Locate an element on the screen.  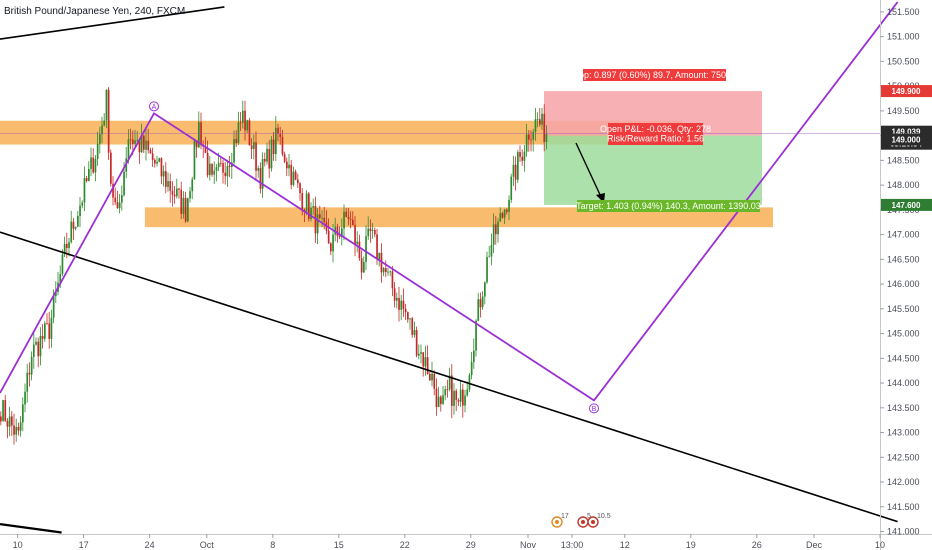
time-tick-label: 29 is located at coordinates (471, 545).